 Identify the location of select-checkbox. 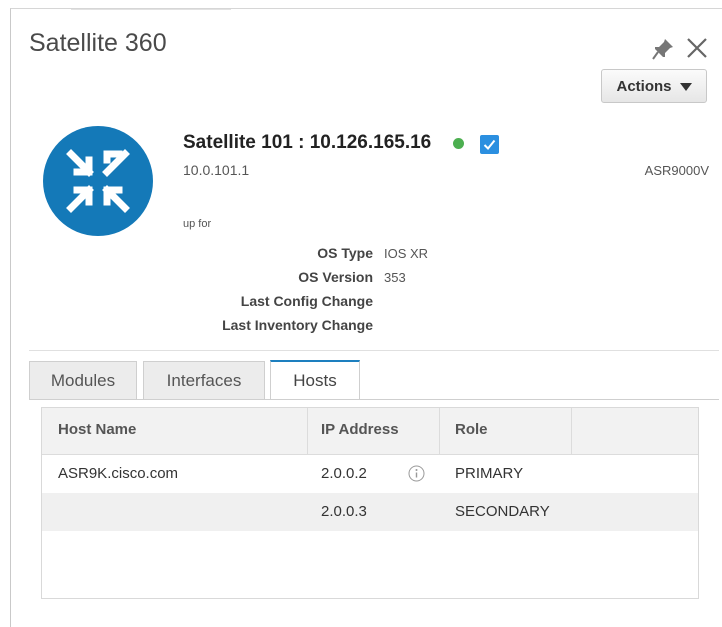
(489, 144).